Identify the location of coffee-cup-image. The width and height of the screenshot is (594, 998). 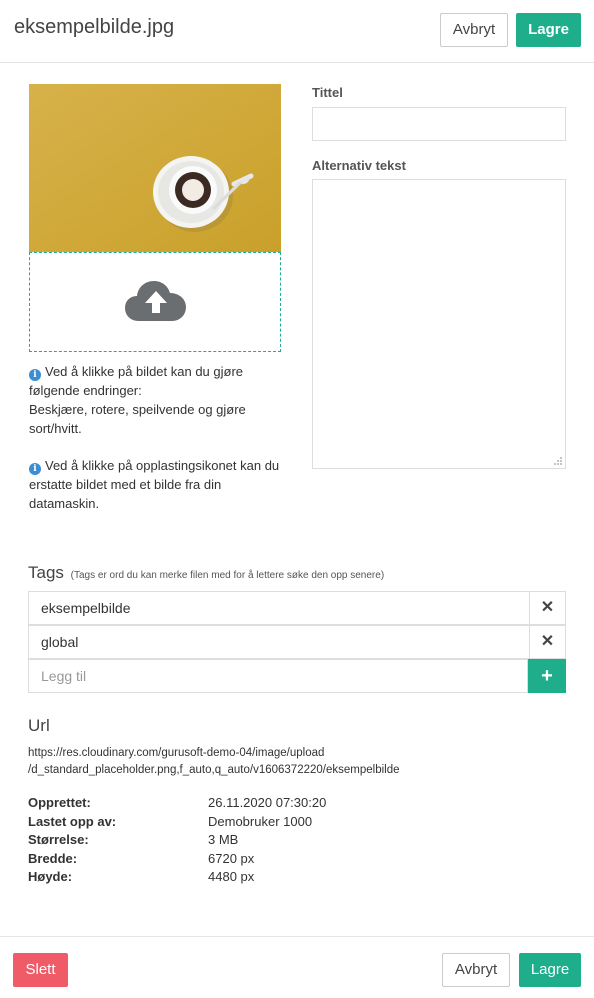
(155, 168).